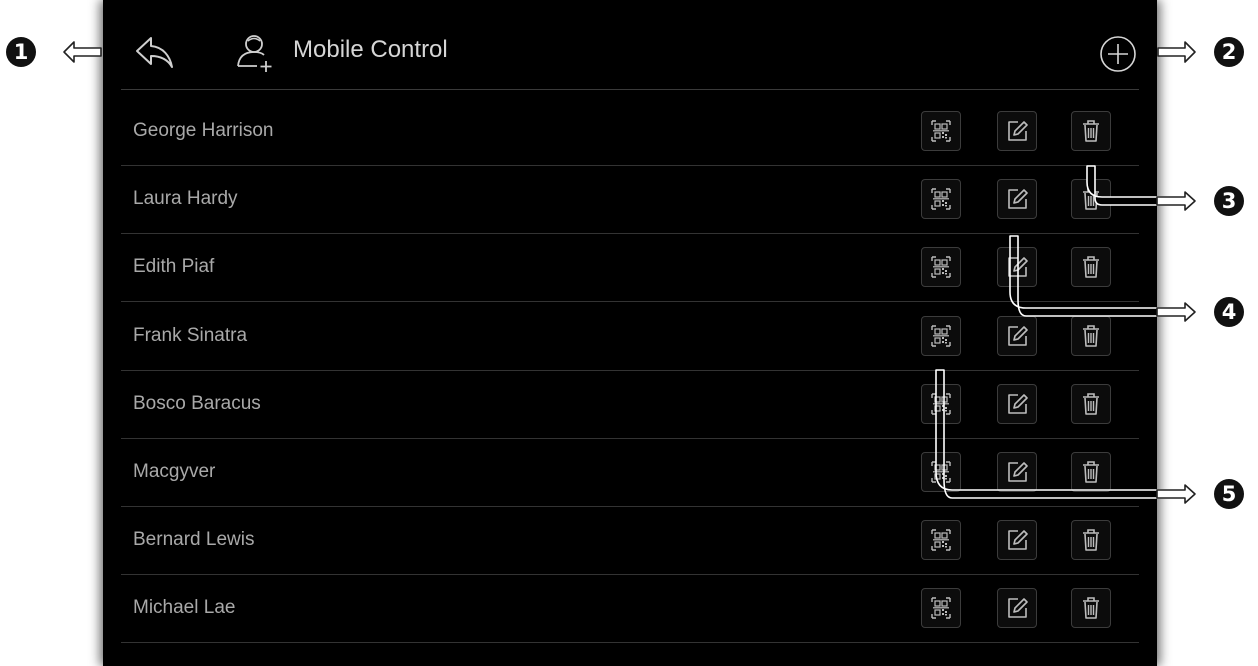  What do you see at coordinates (630, 132) in the screenshot?
I see `list-item: George Harrison` at bounding box center [630, 132].